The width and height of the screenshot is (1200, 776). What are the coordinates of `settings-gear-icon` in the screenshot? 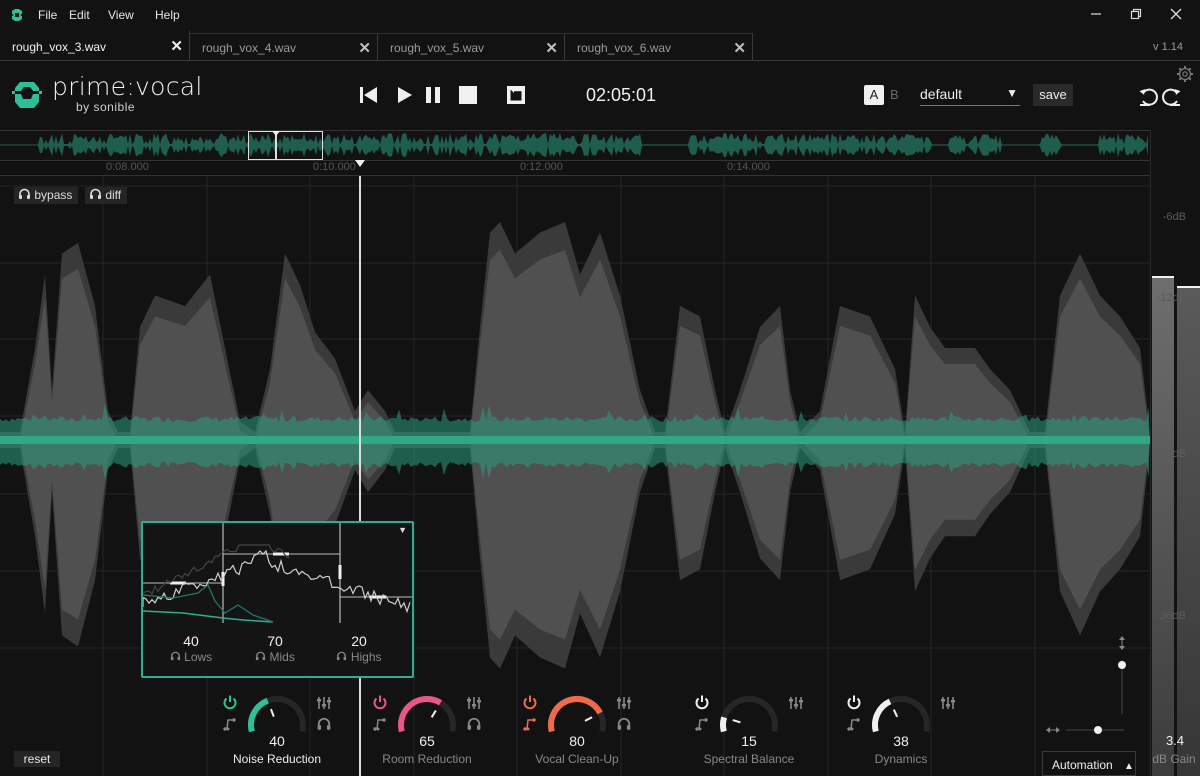 It's located at (1185, 74).